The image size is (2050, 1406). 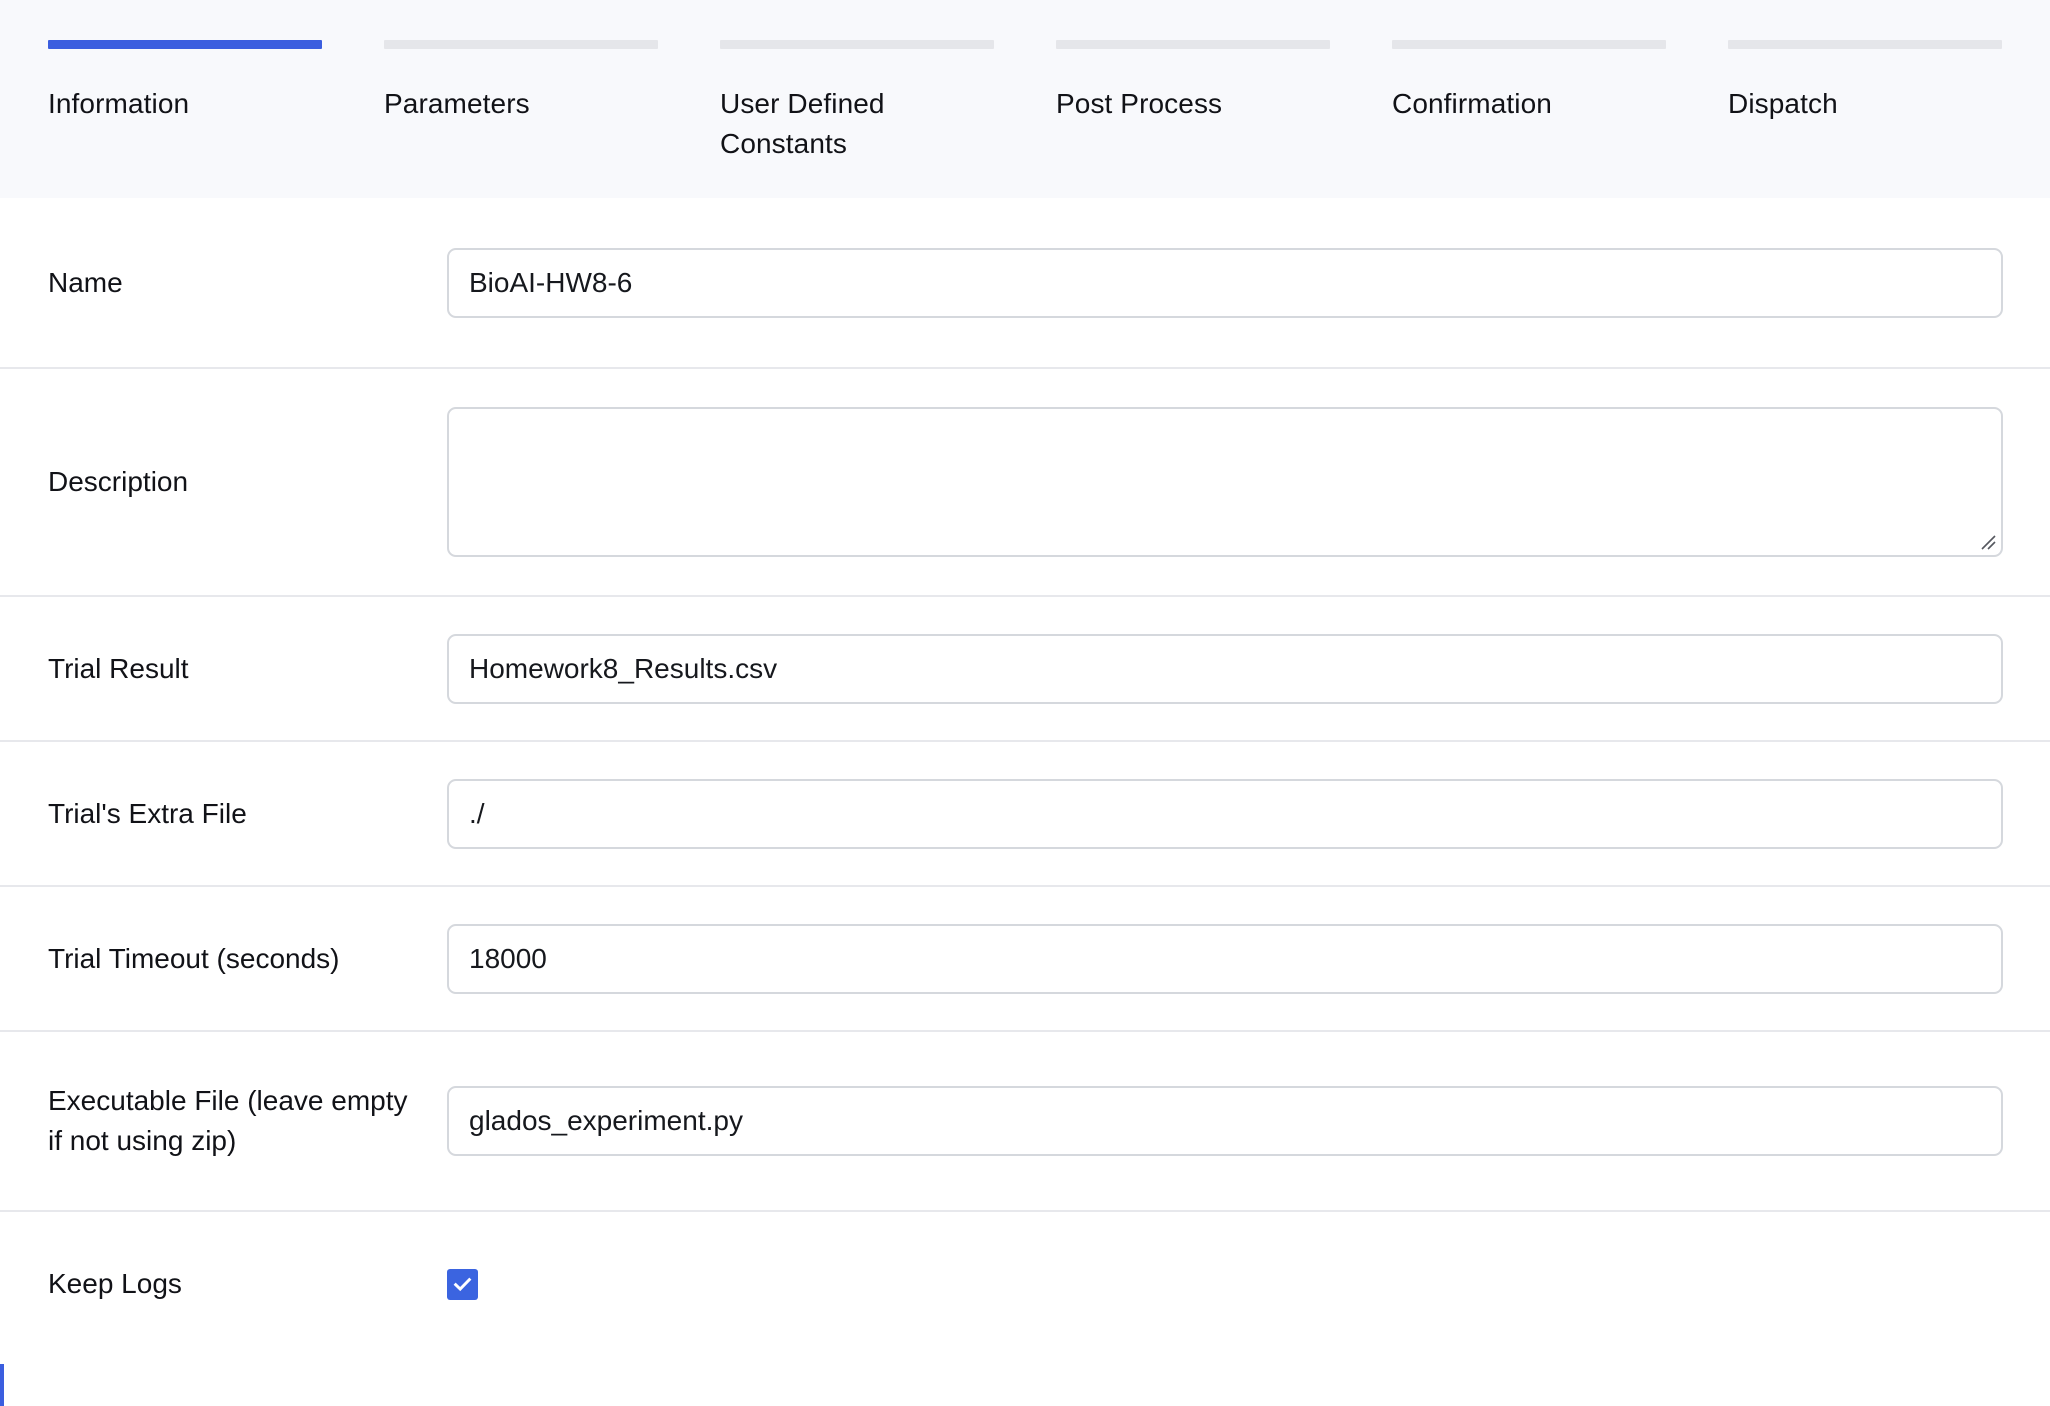 I want to click on form-row-trial-timeout: Trial Timeout (seconds) 18000, so click(x=1025, y=959).